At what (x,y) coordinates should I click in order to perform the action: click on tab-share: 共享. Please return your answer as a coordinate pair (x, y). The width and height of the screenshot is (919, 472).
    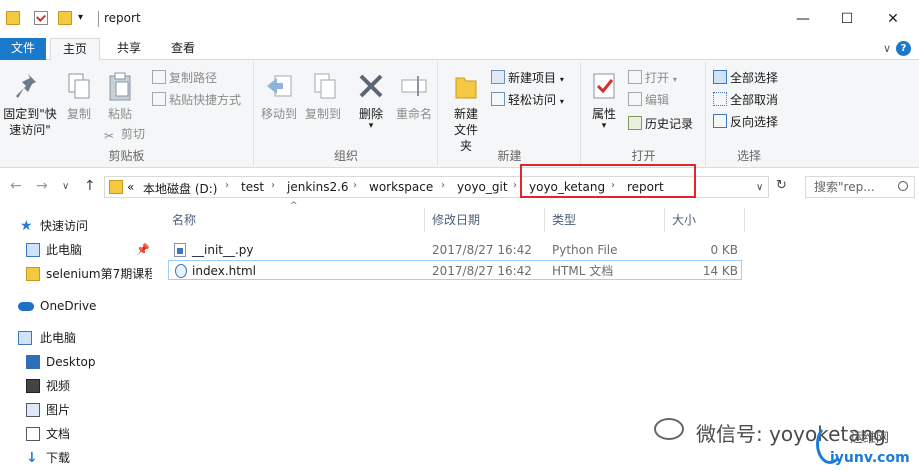
    Looking at the image, I should click on (129, 49).